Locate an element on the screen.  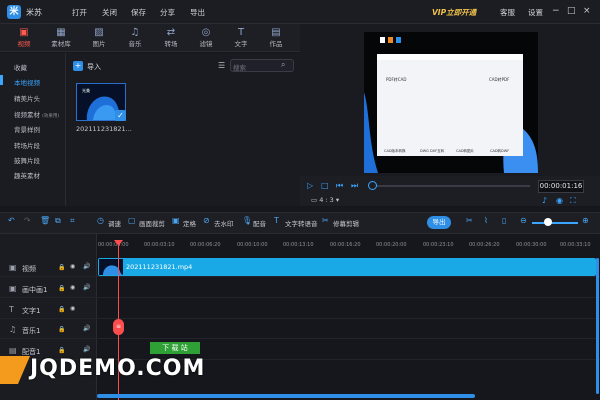
remove-watermark-icon: ⊘ is located at coordinates (206, 220).